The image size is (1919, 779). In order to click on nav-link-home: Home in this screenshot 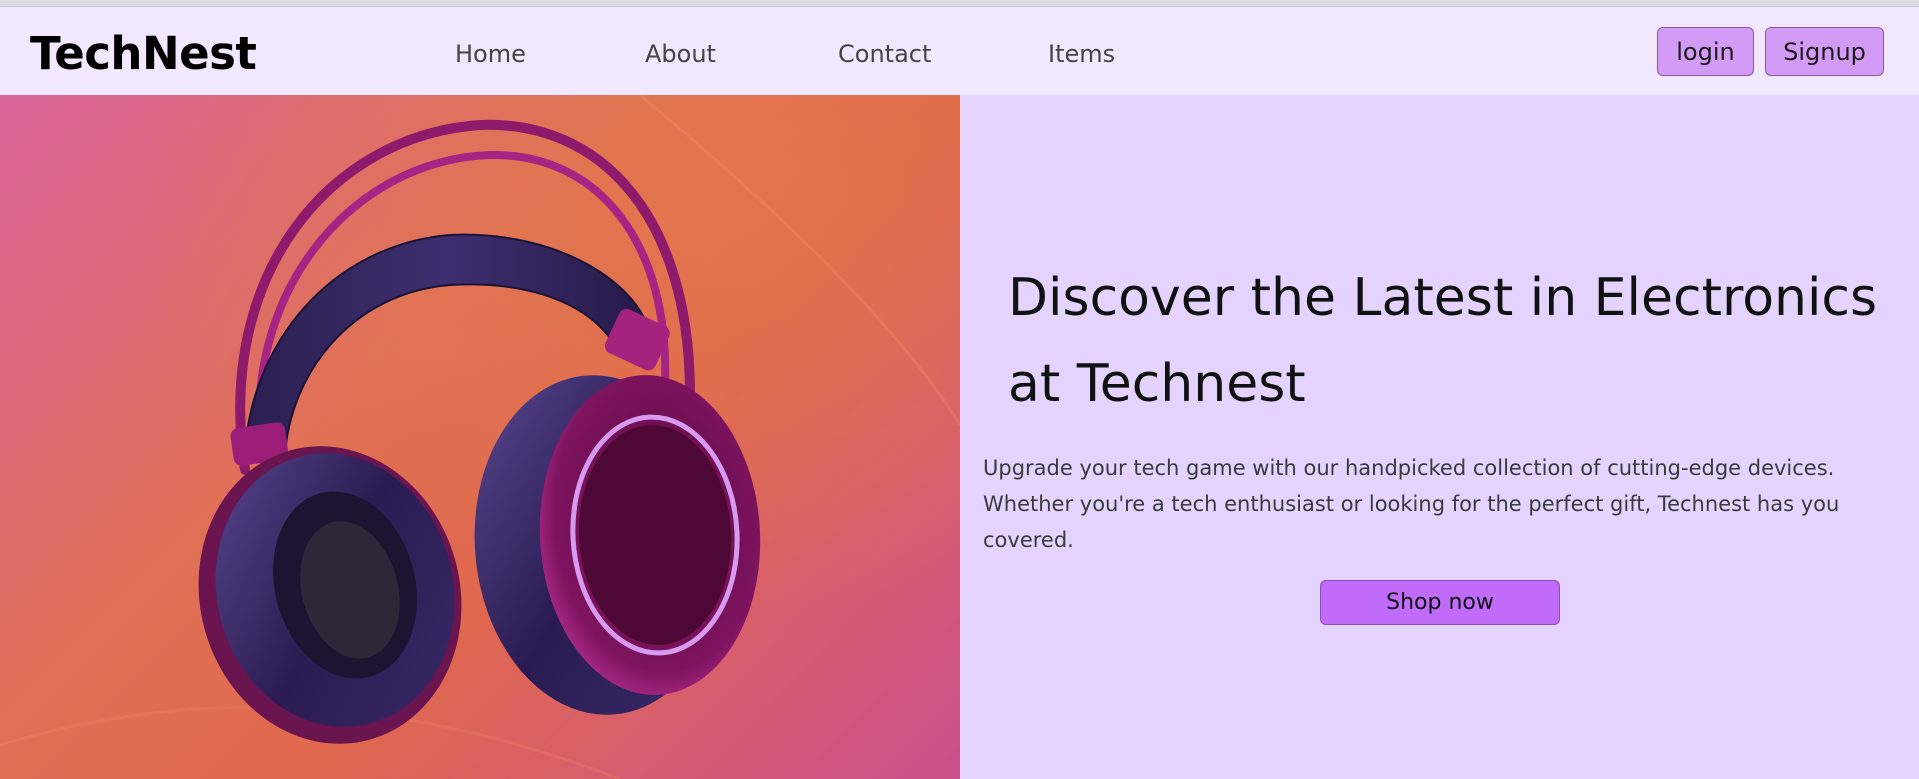, I will do `click(490, 54)`.